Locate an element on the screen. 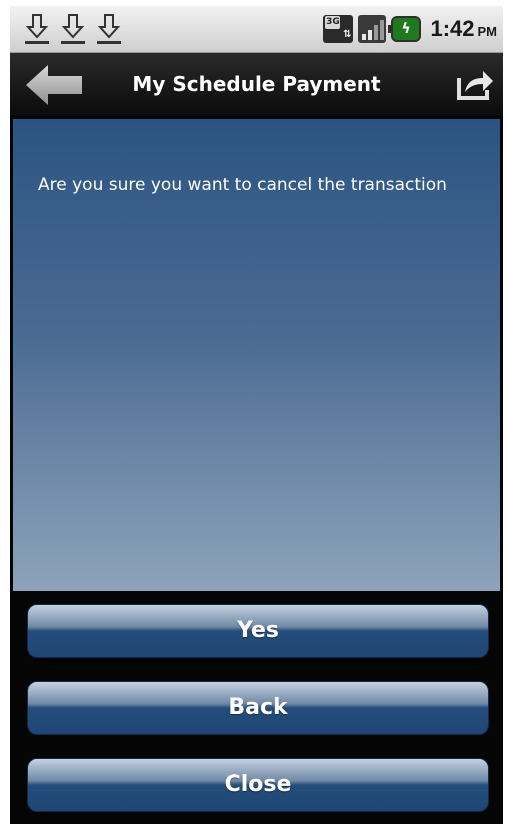 The height and width of the screenshot is (830, 507). close-button: Close is located at coordinates (258, 785).